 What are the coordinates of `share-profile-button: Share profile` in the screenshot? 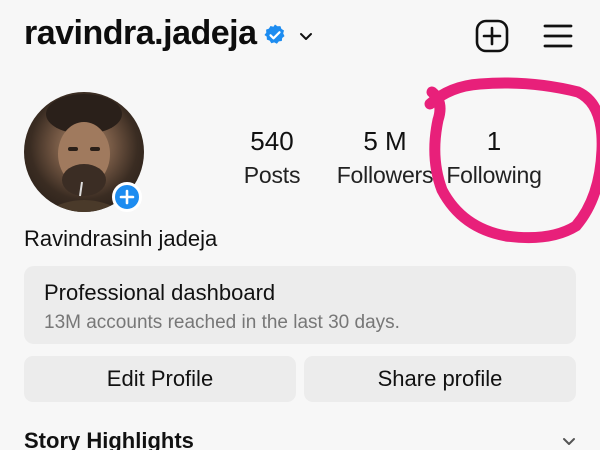 It's located at (440, 379).